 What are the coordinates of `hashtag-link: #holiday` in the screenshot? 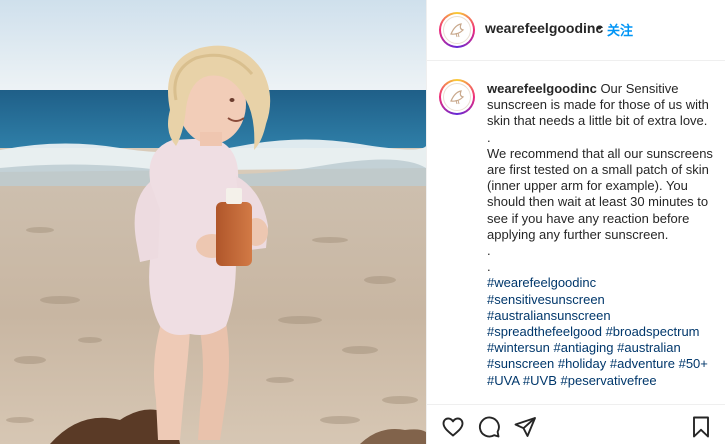 It's located at (582, 363).